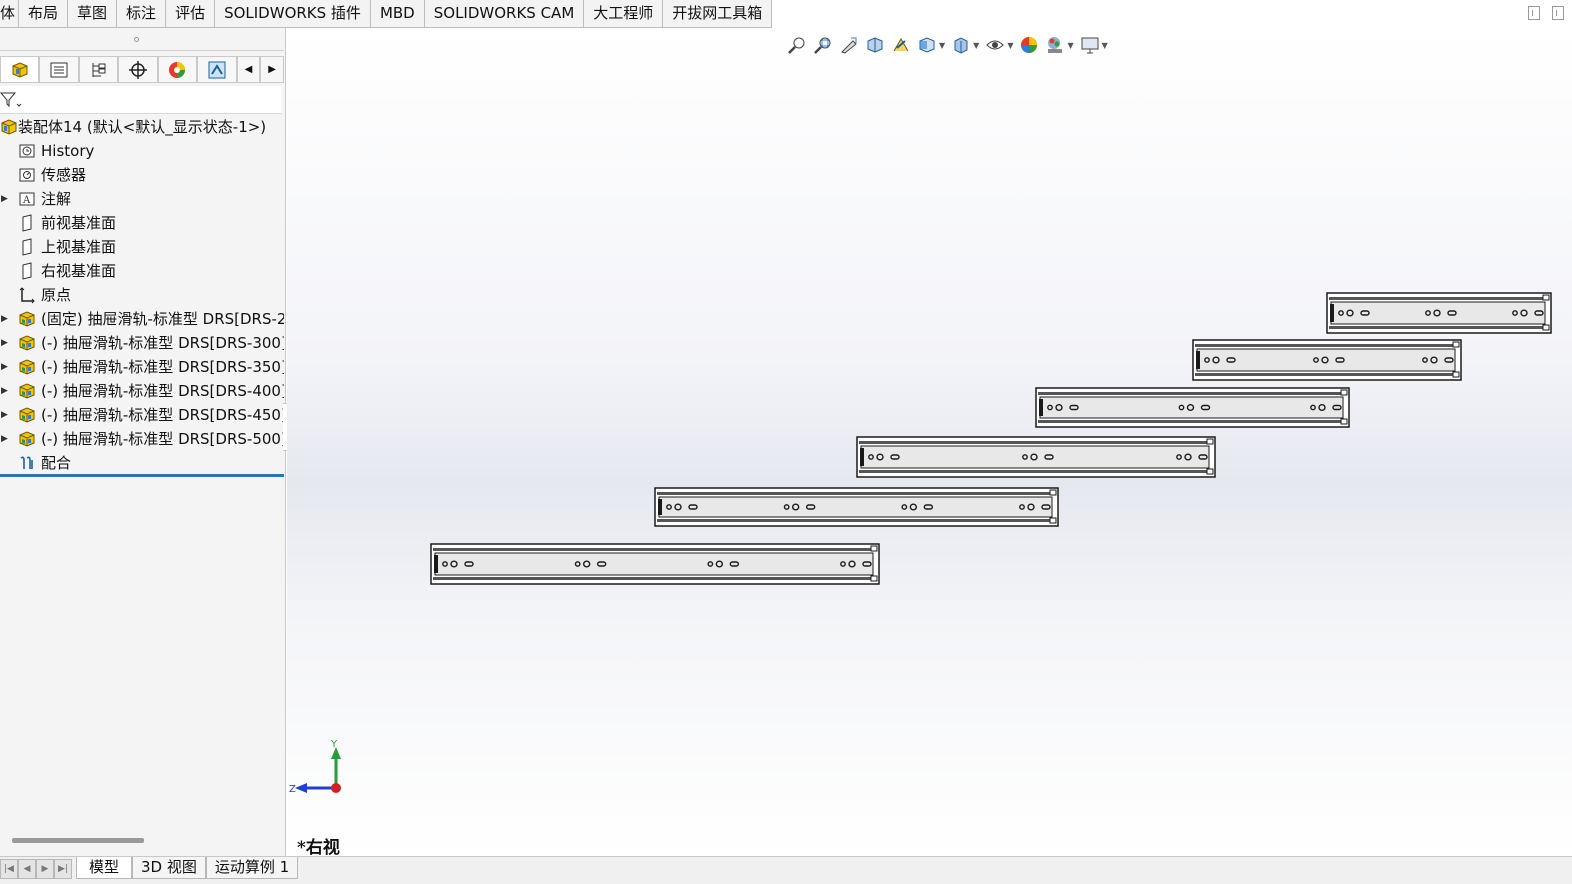 The height and width of the screenshot is (884, 1572). Describe the element at coordinates (169, 868) in the screenshot. I see `bottom-tab: 3D 视图` at that location.